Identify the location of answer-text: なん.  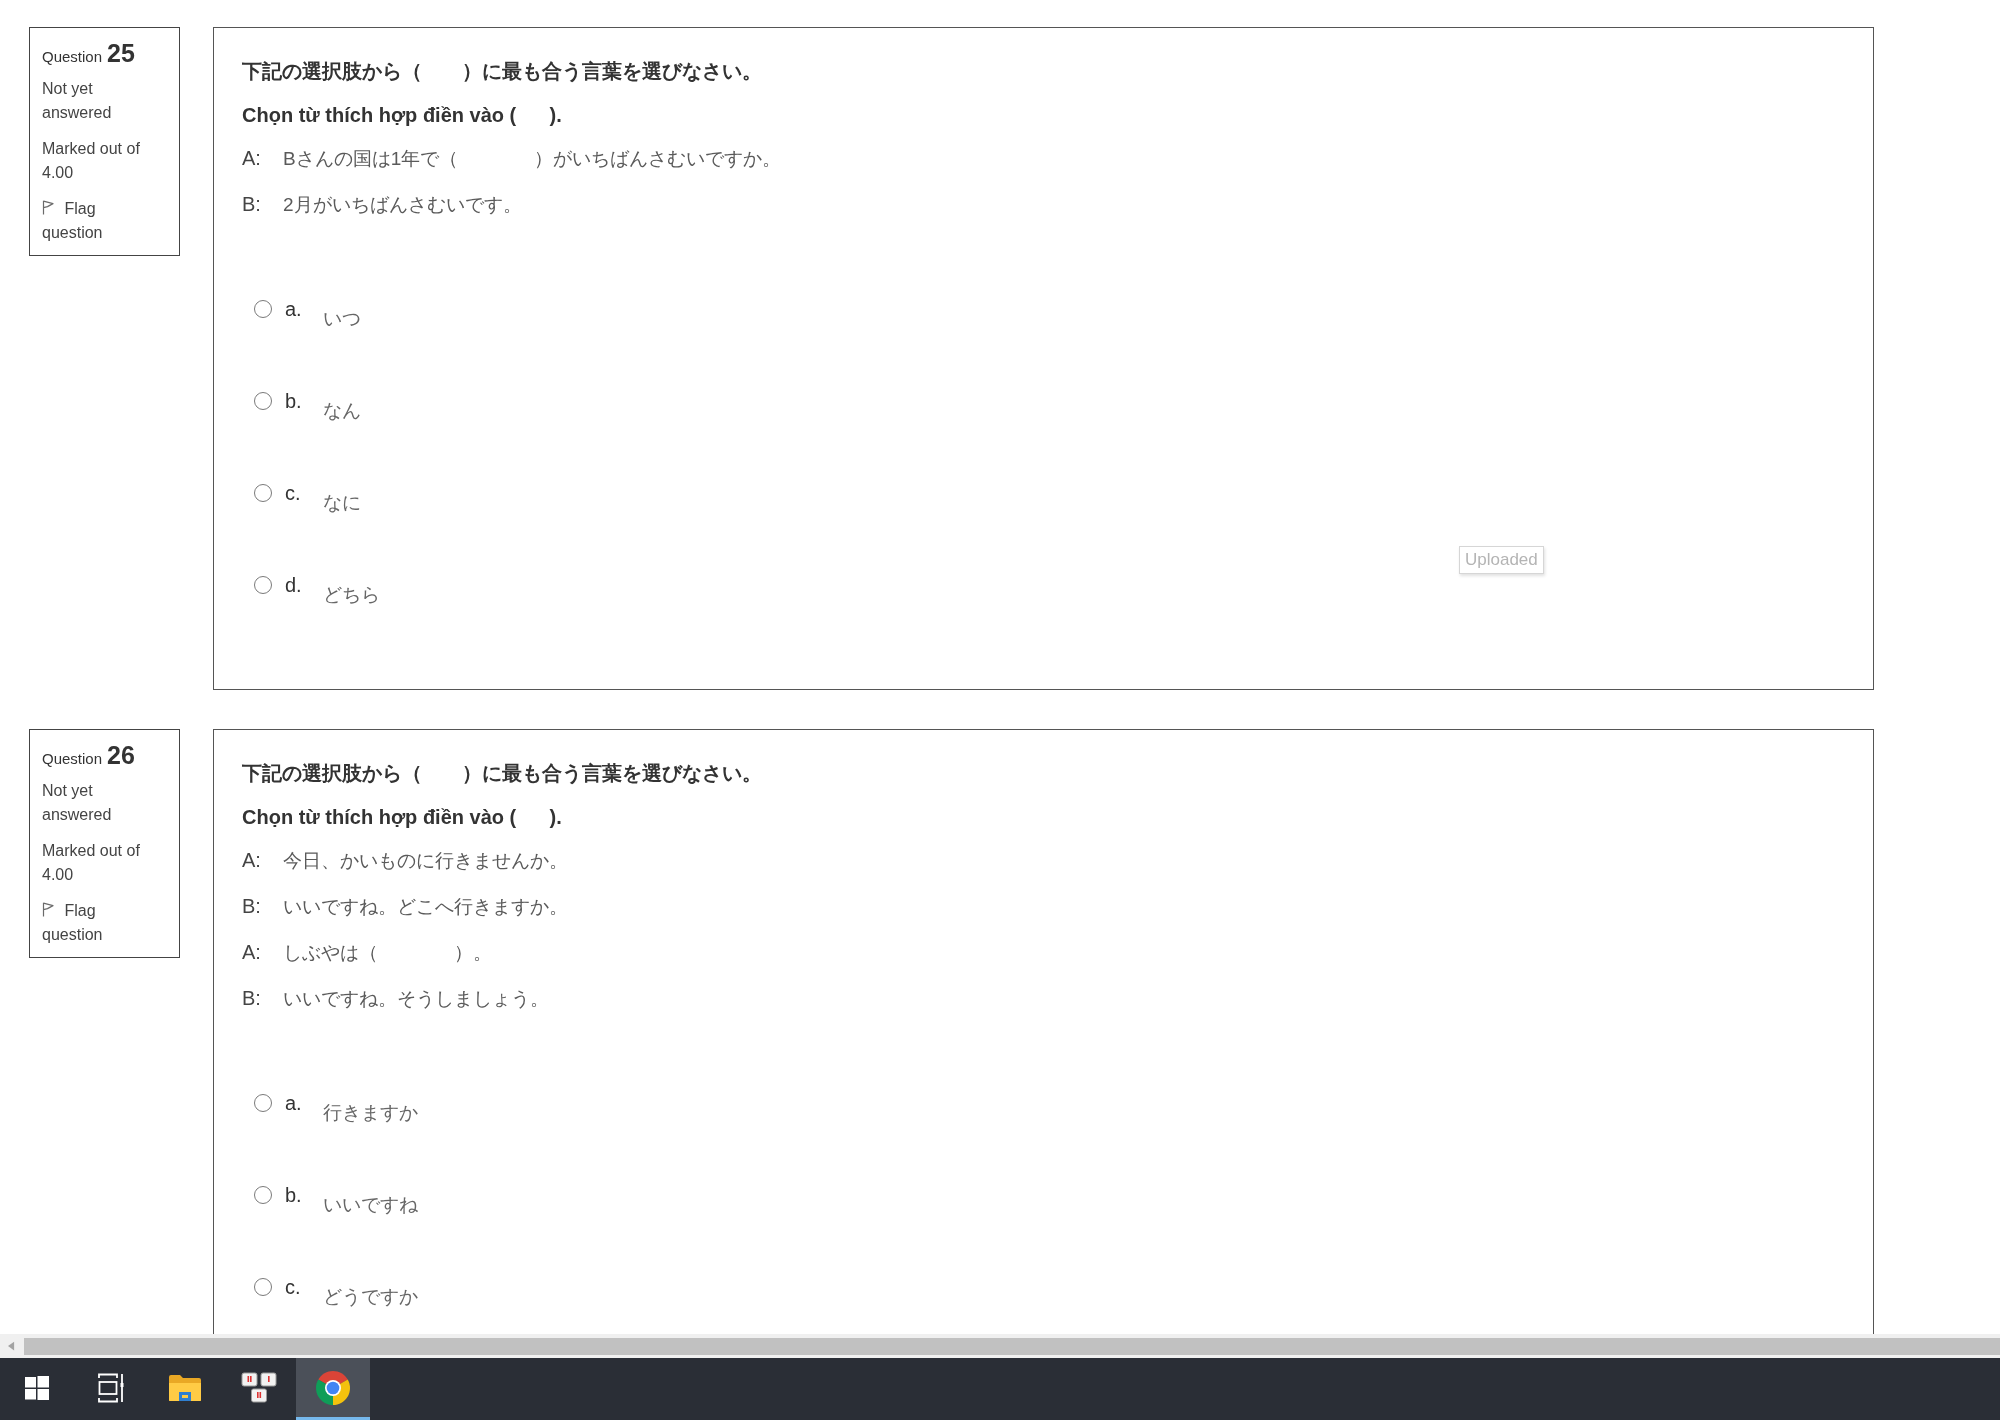
(342, 411).